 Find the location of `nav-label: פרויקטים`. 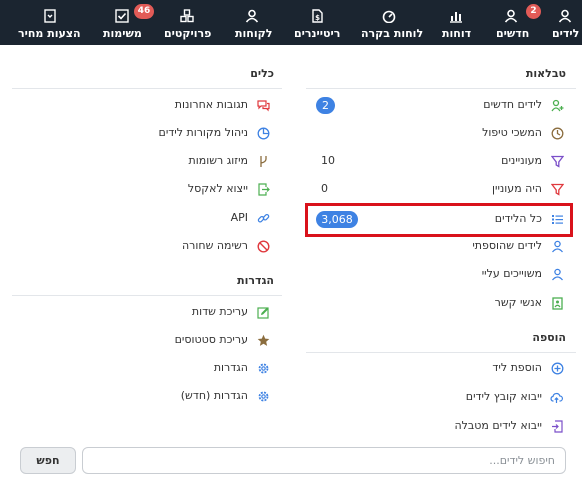

nav-label: פרויקטים is located at coordinates (188, 33).